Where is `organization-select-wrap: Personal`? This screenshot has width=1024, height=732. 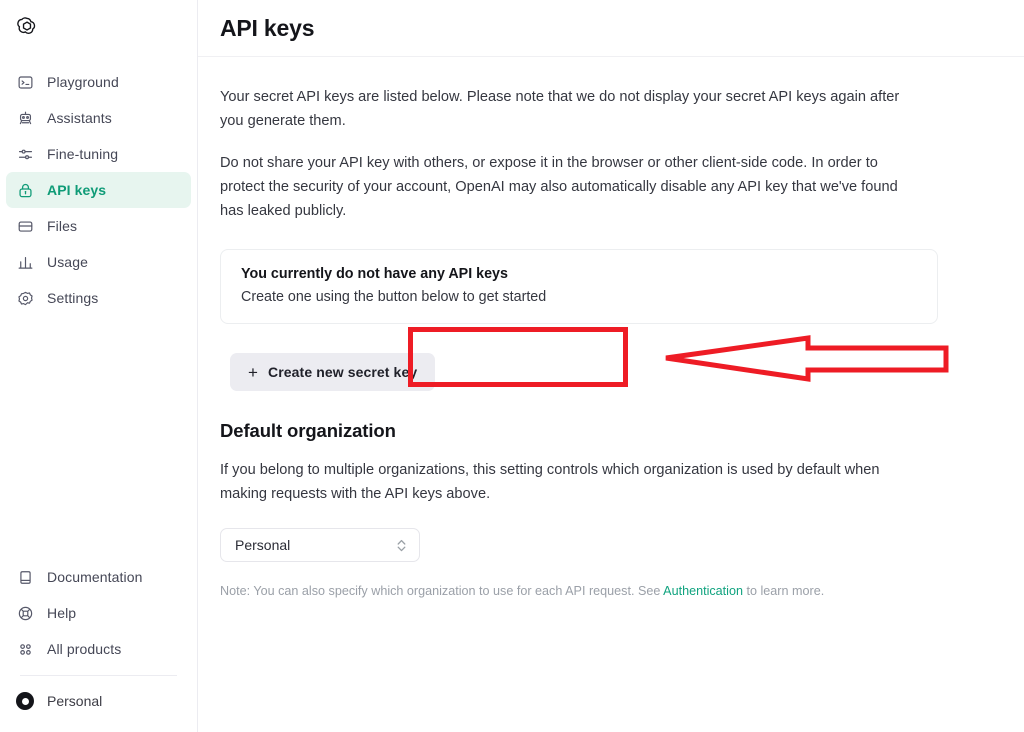 organization-select-wrap: Personal is located at coordinates (611, 545).